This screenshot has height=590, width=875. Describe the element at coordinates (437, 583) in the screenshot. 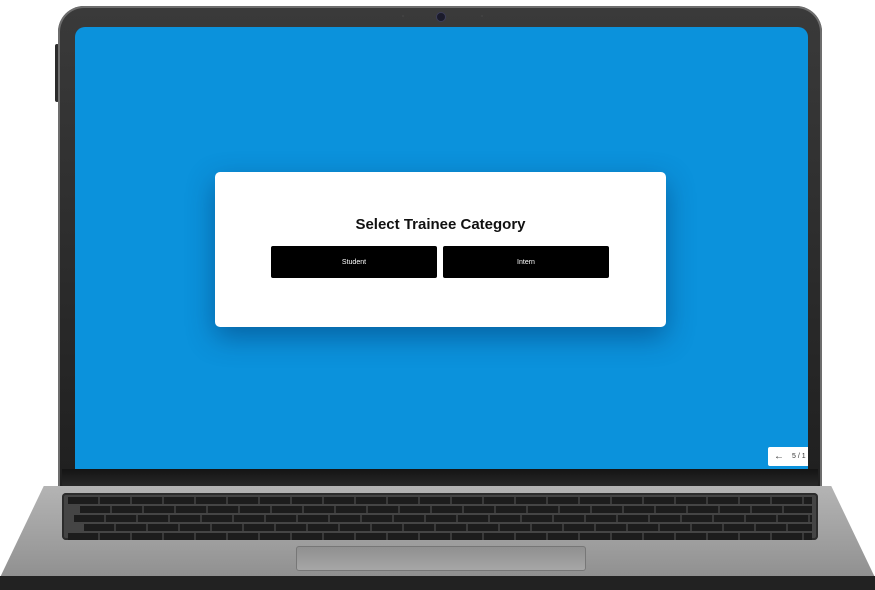

I see `laptop-base-edge` at that location.